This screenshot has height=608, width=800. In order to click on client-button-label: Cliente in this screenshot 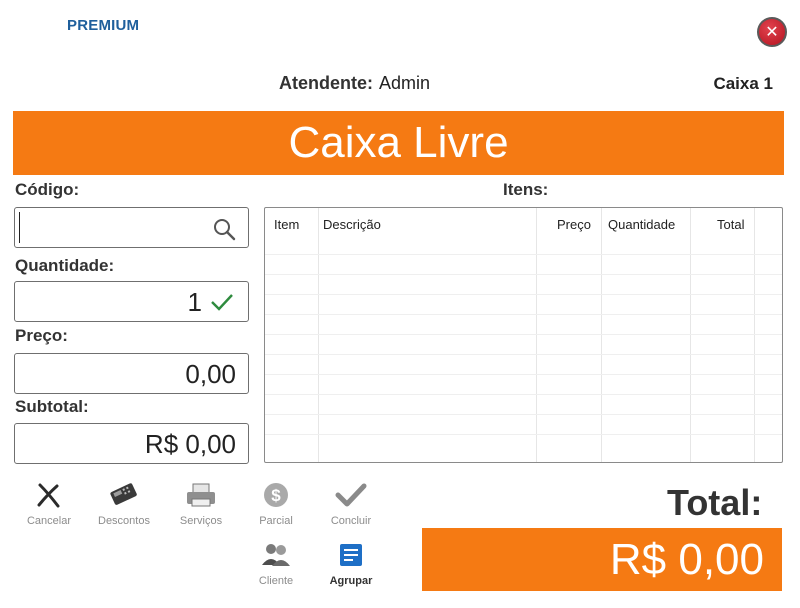, I will do `click(276, 581)`.